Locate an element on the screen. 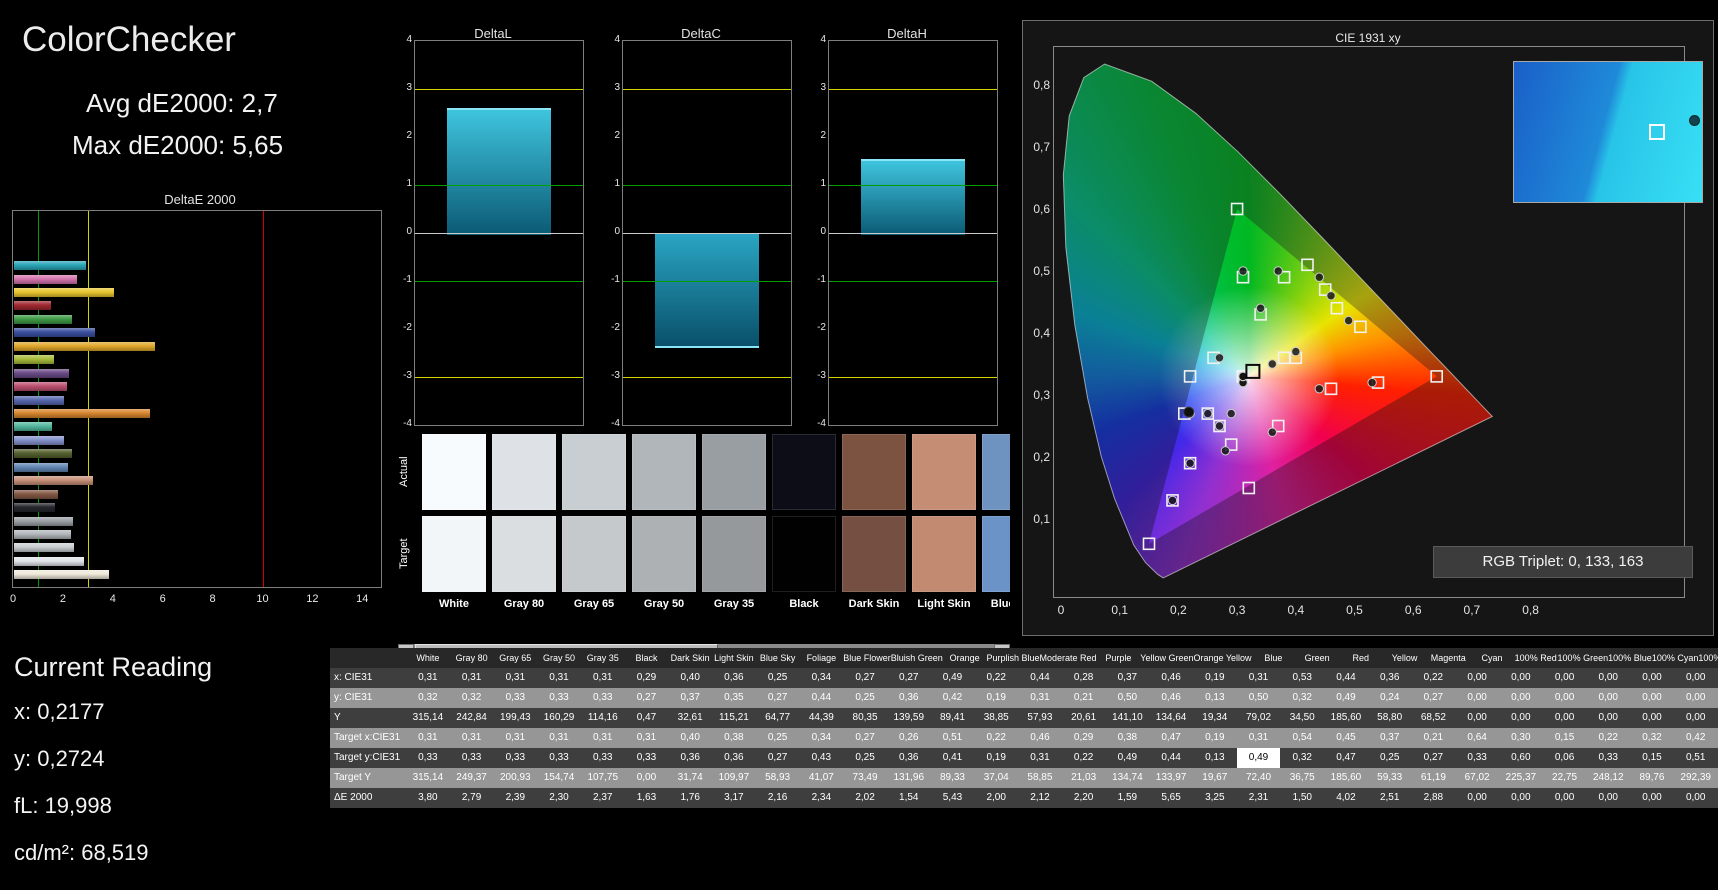 Image resolution: width=1718 pixels, height=890 pixels. table-cell: 89,76 is located at coordinates (1652, 777).